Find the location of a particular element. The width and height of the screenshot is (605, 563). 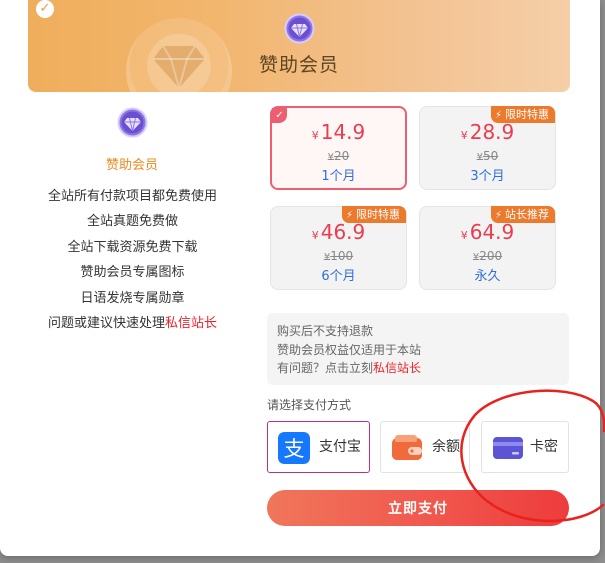

diamond-coin-watermark-icon is located at coordinates (179, 55).